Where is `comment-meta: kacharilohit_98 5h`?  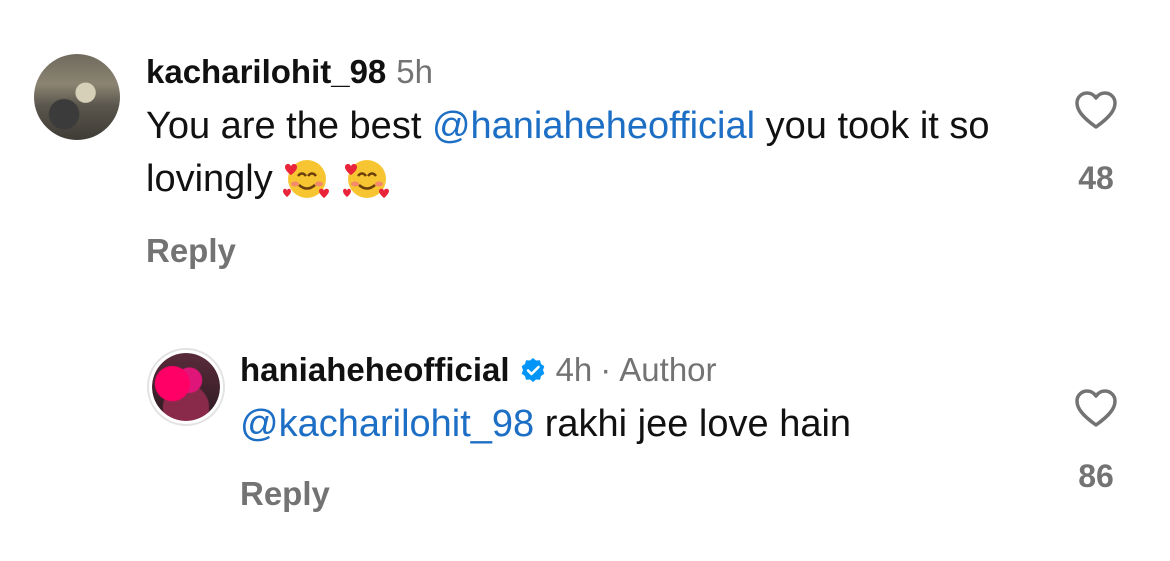 comment-meta: kacharilohit_98 5h is located at coordinates (586, 72).